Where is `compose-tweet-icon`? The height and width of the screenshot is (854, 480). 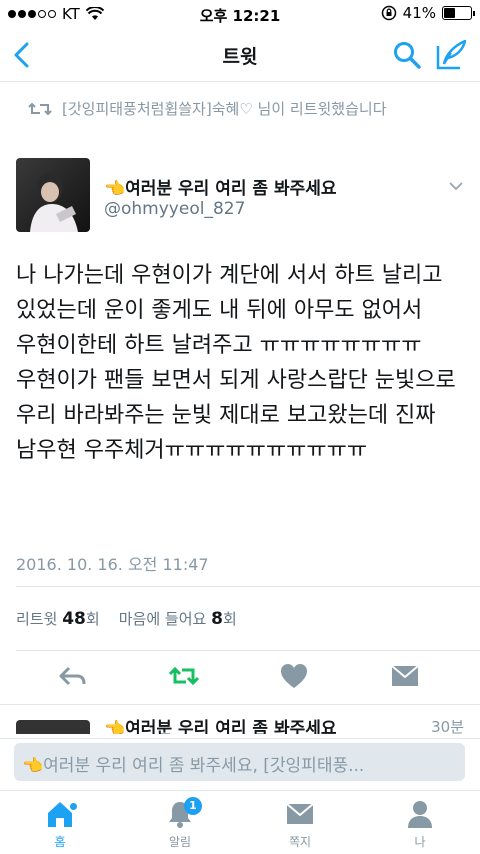 compose-tweet-icon is located at coordinates (451, 55).